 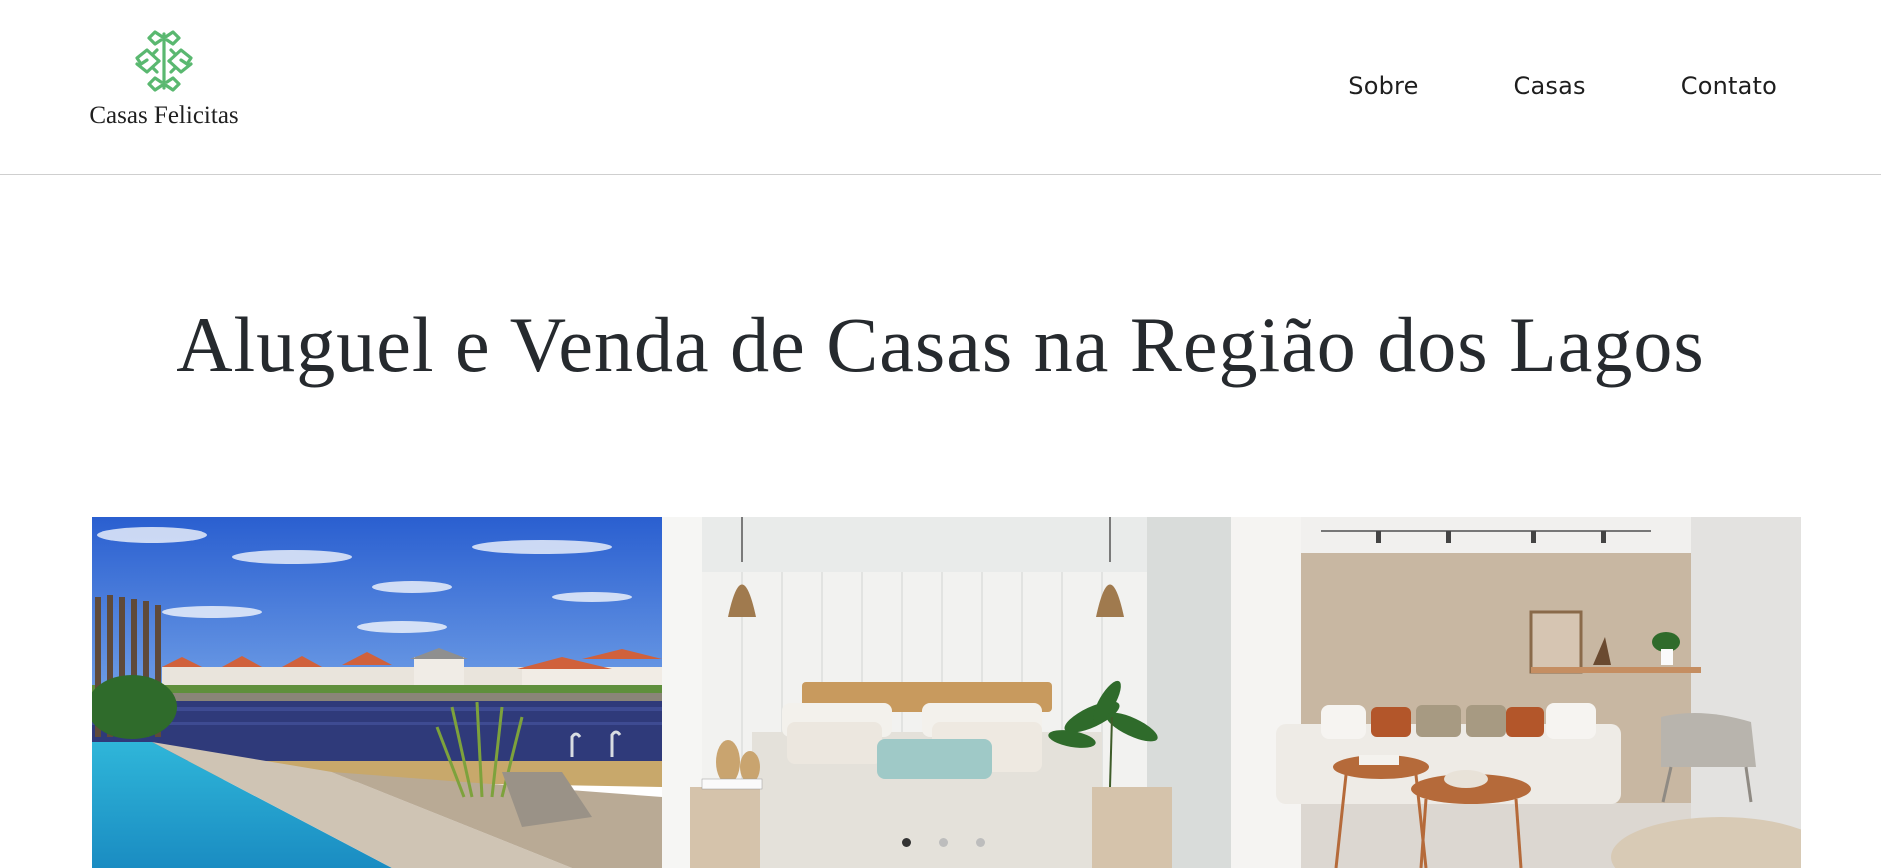 What do you see at coordinates (1729, 86) in the screenshot?
I see `nav-link-contato: Contato` at bounding box center [1729, 86].